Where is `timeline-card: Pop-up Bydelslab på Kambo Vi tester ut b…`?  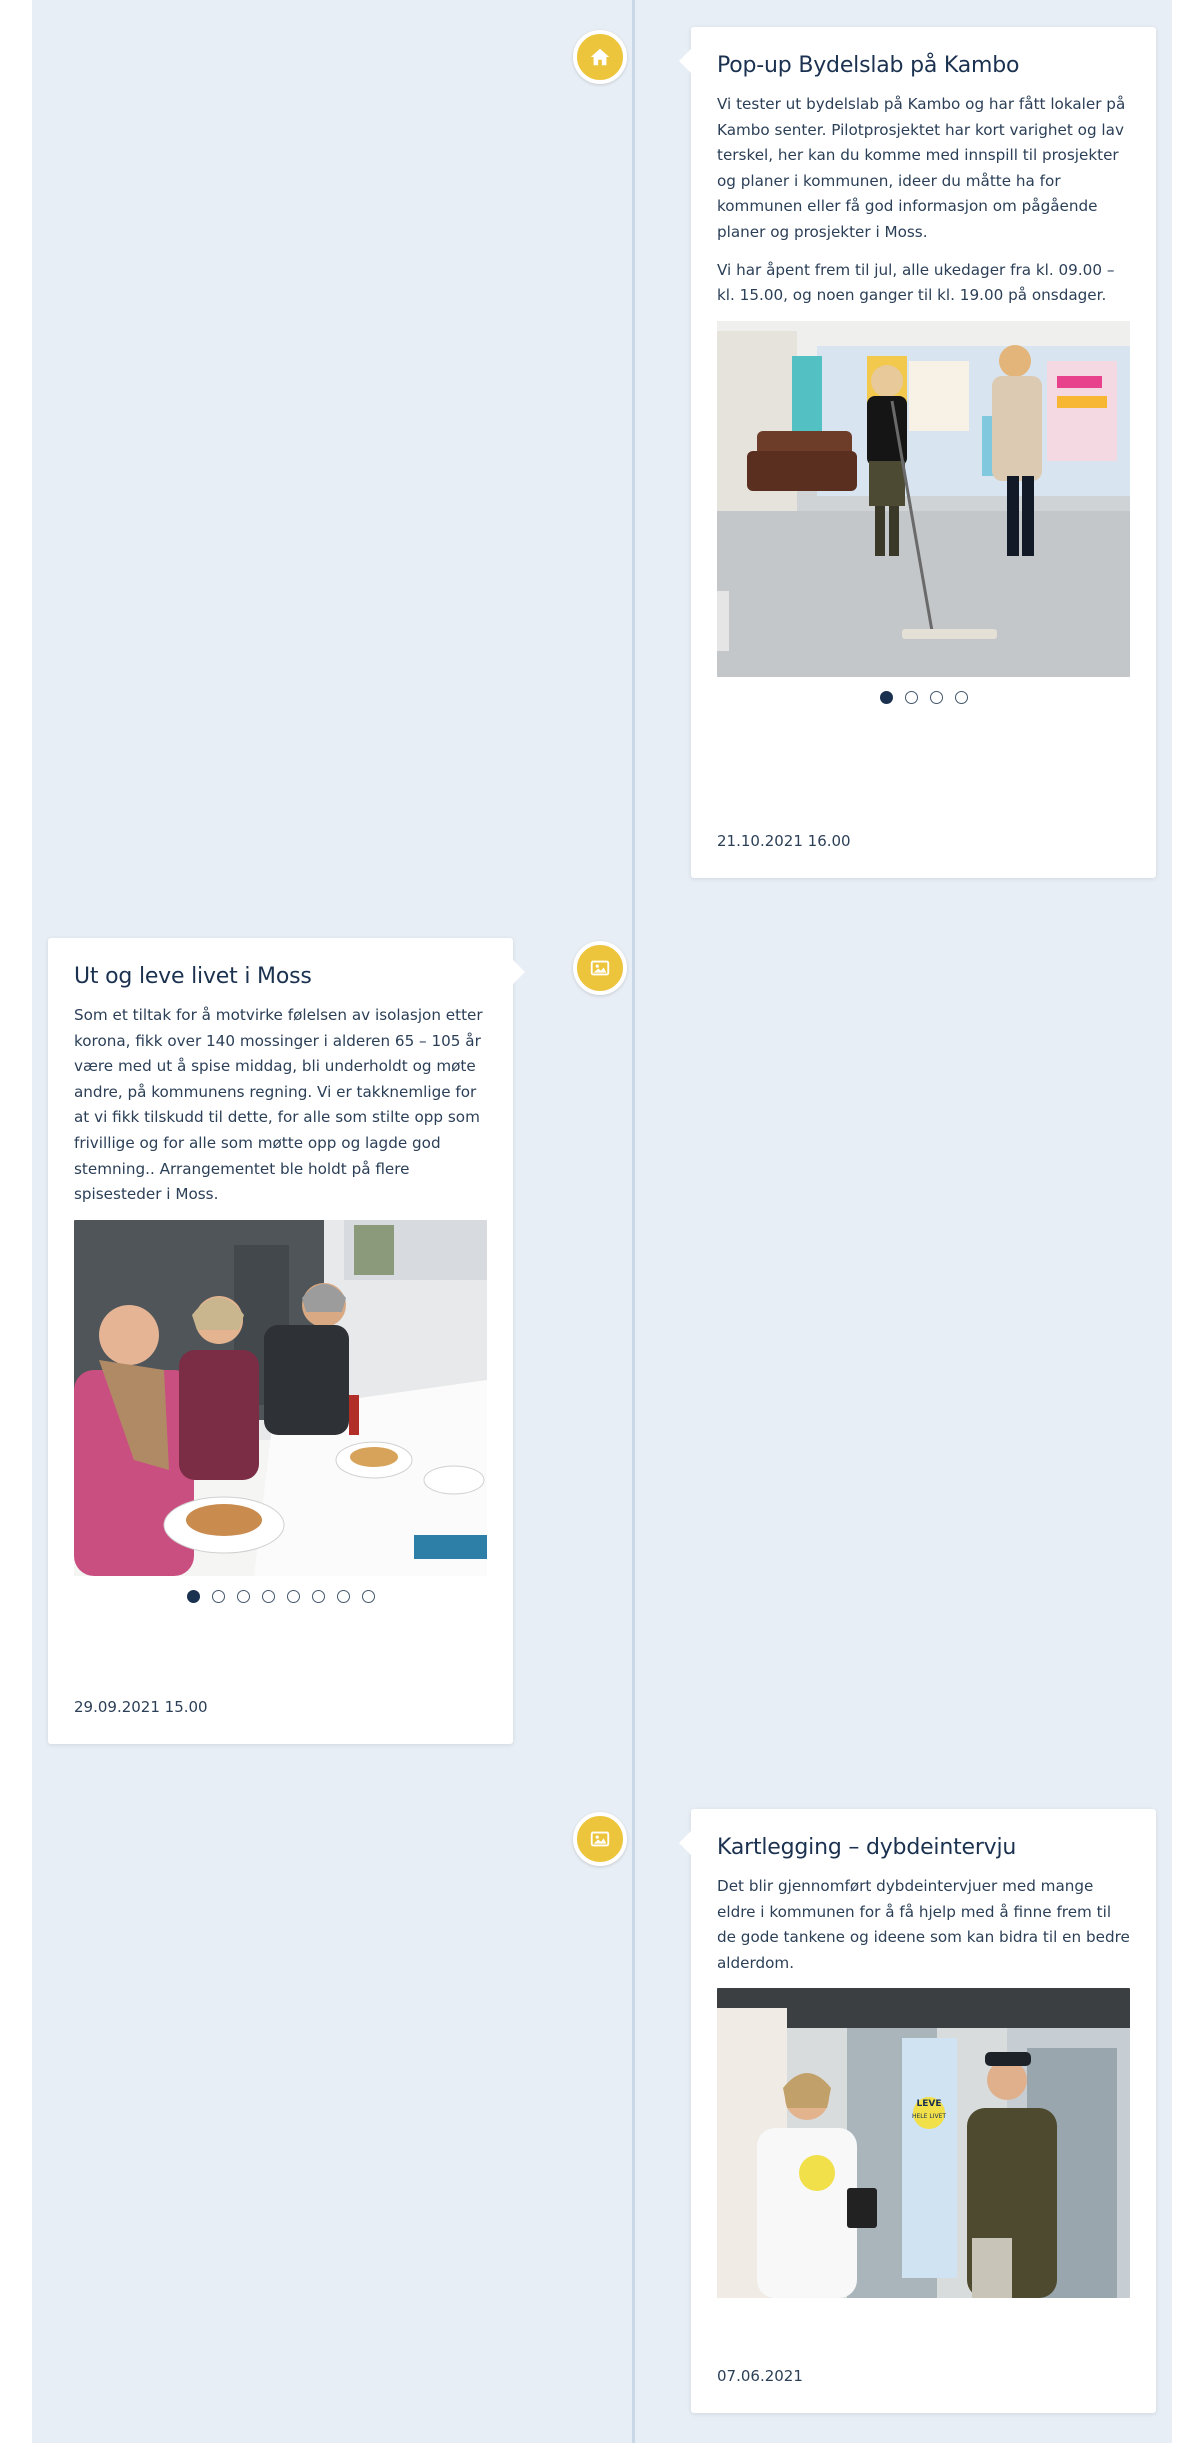 timeline-card: Pop-up Bydelslab på Kambo Vi tester ut b… is located at coordinates (917, 452).